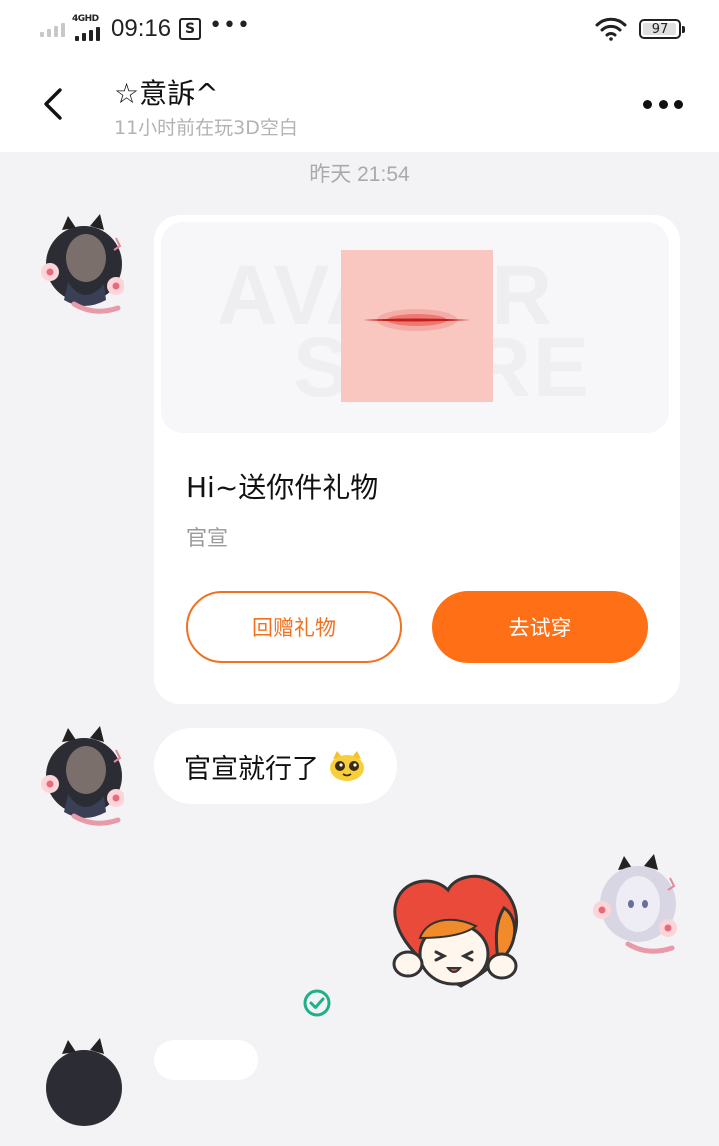  What do you see at coordinates (417, 320) in the screenshot?
I see `lips-icon` at bounding box center [417, 320].